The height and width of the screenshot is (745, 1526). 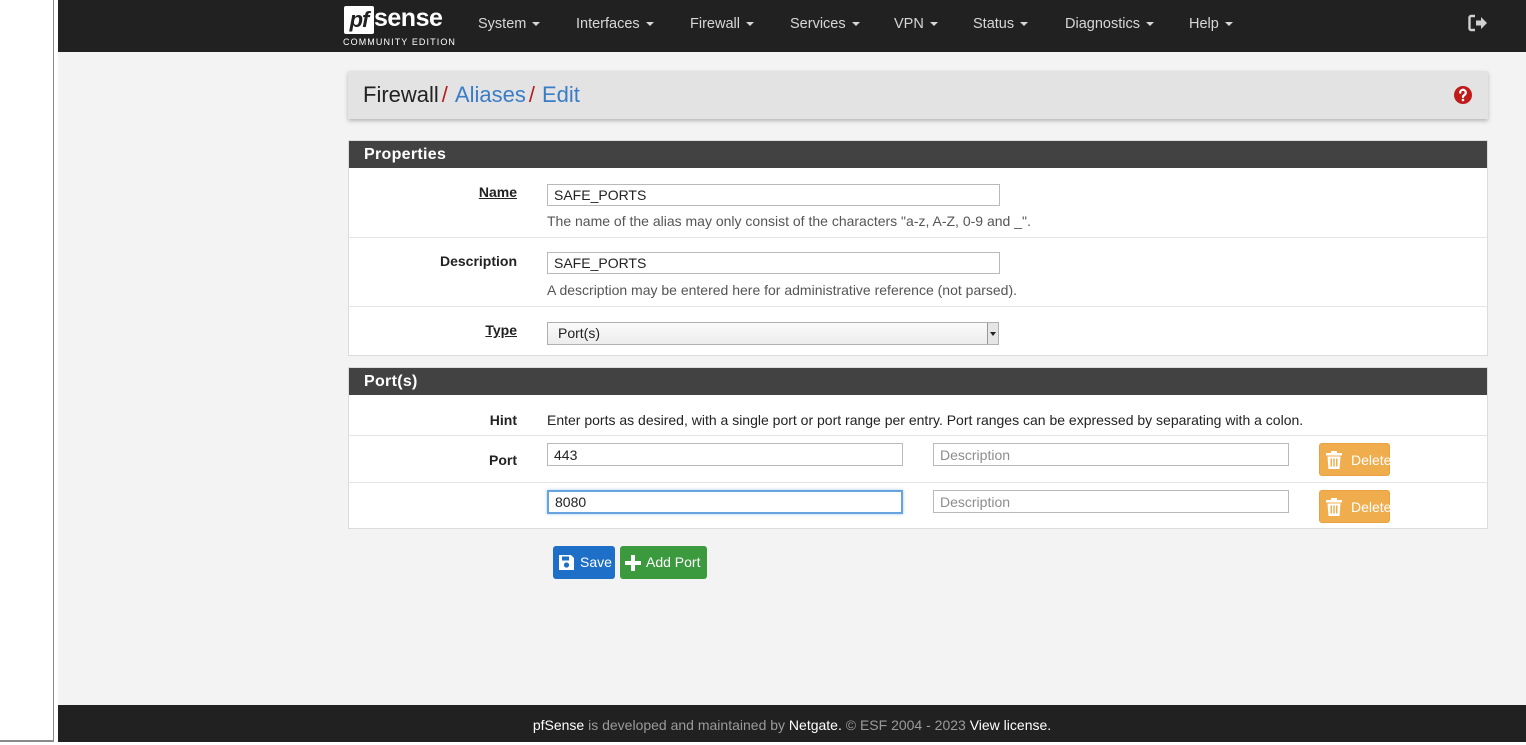 I want to click on nav-vpn-label: VPN, so click(x=909, y=24).